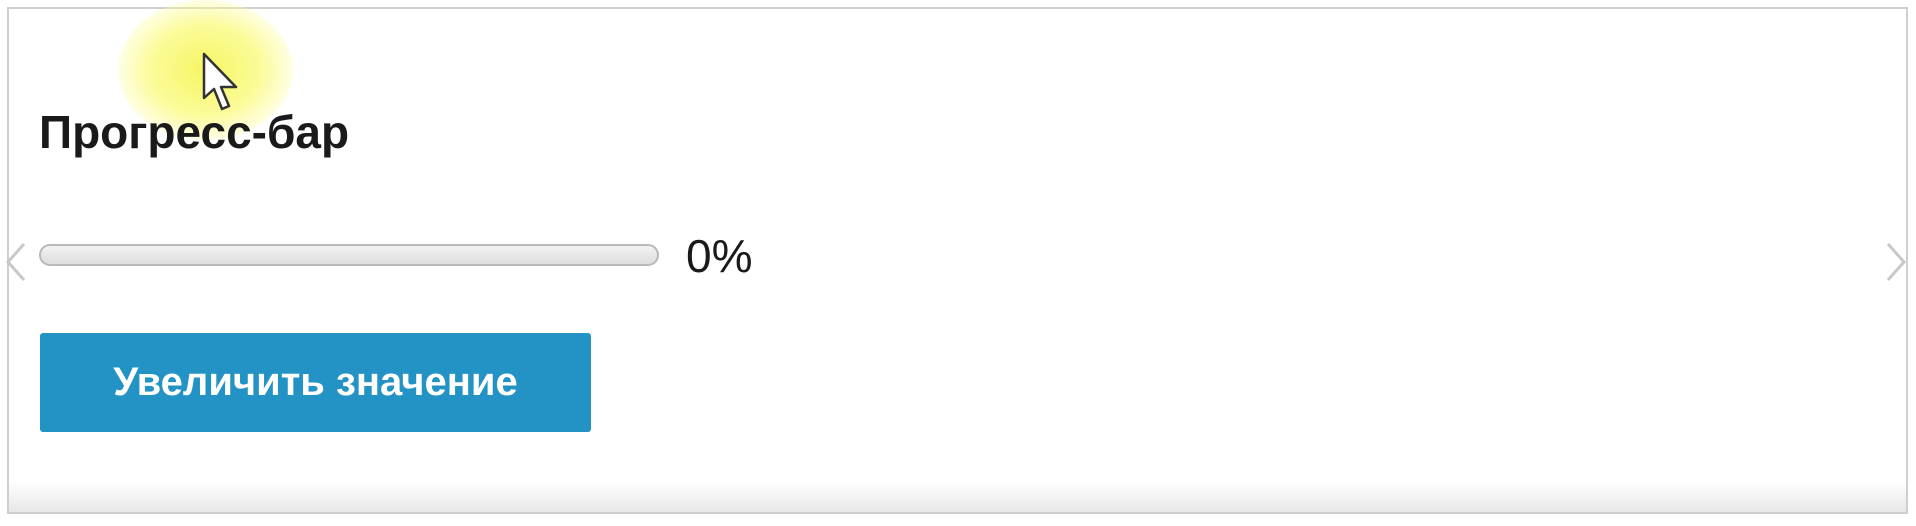 Image resolution: width=1916 pixels, height=526 pixels. What do you see at coordinates (349, 255) in the screenshot?
I see `progress-bar` at bounding box center [349, 255].